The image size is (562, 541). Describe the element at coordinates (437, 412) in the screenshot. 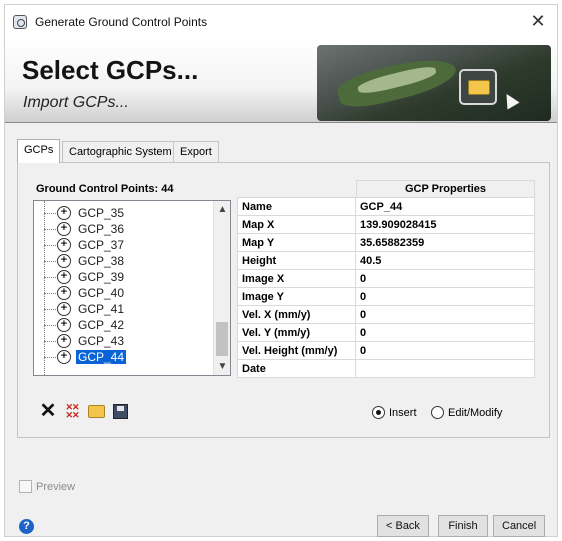

I see `radio-unchecked-icon` at that location.